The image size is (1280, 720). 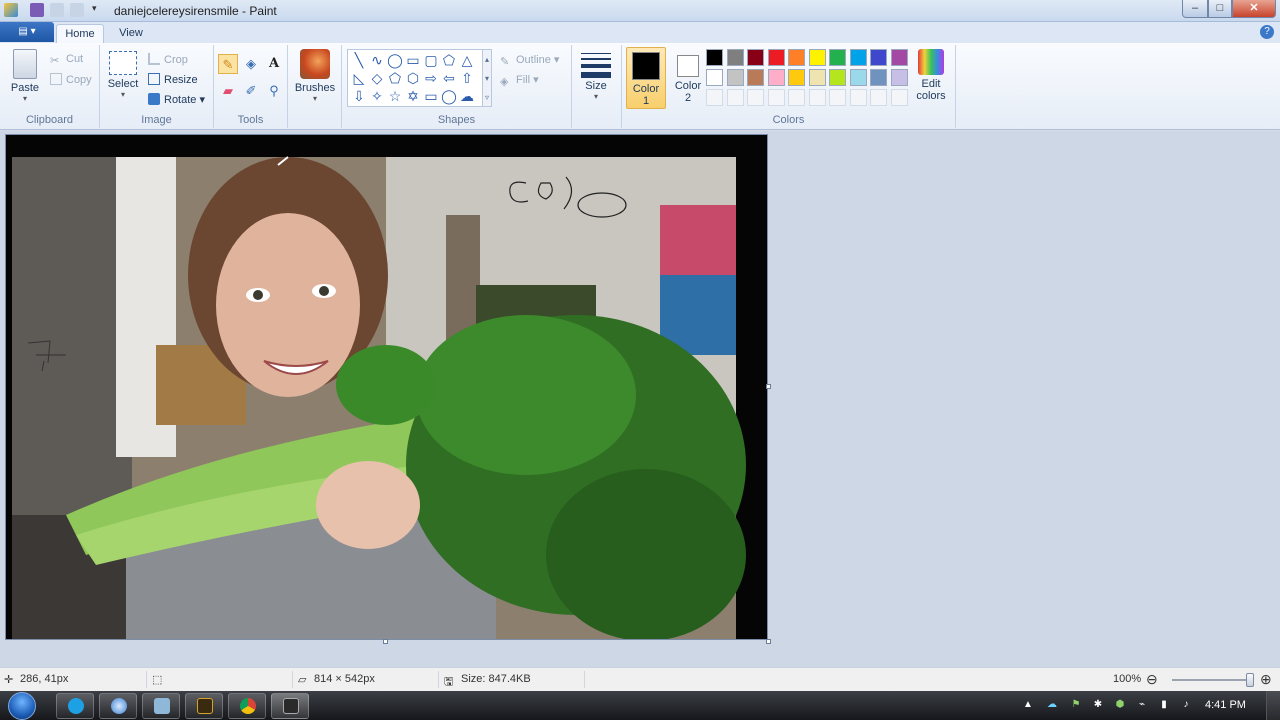 I want to click on copy-button: Copy, so click(x=71, y=79).